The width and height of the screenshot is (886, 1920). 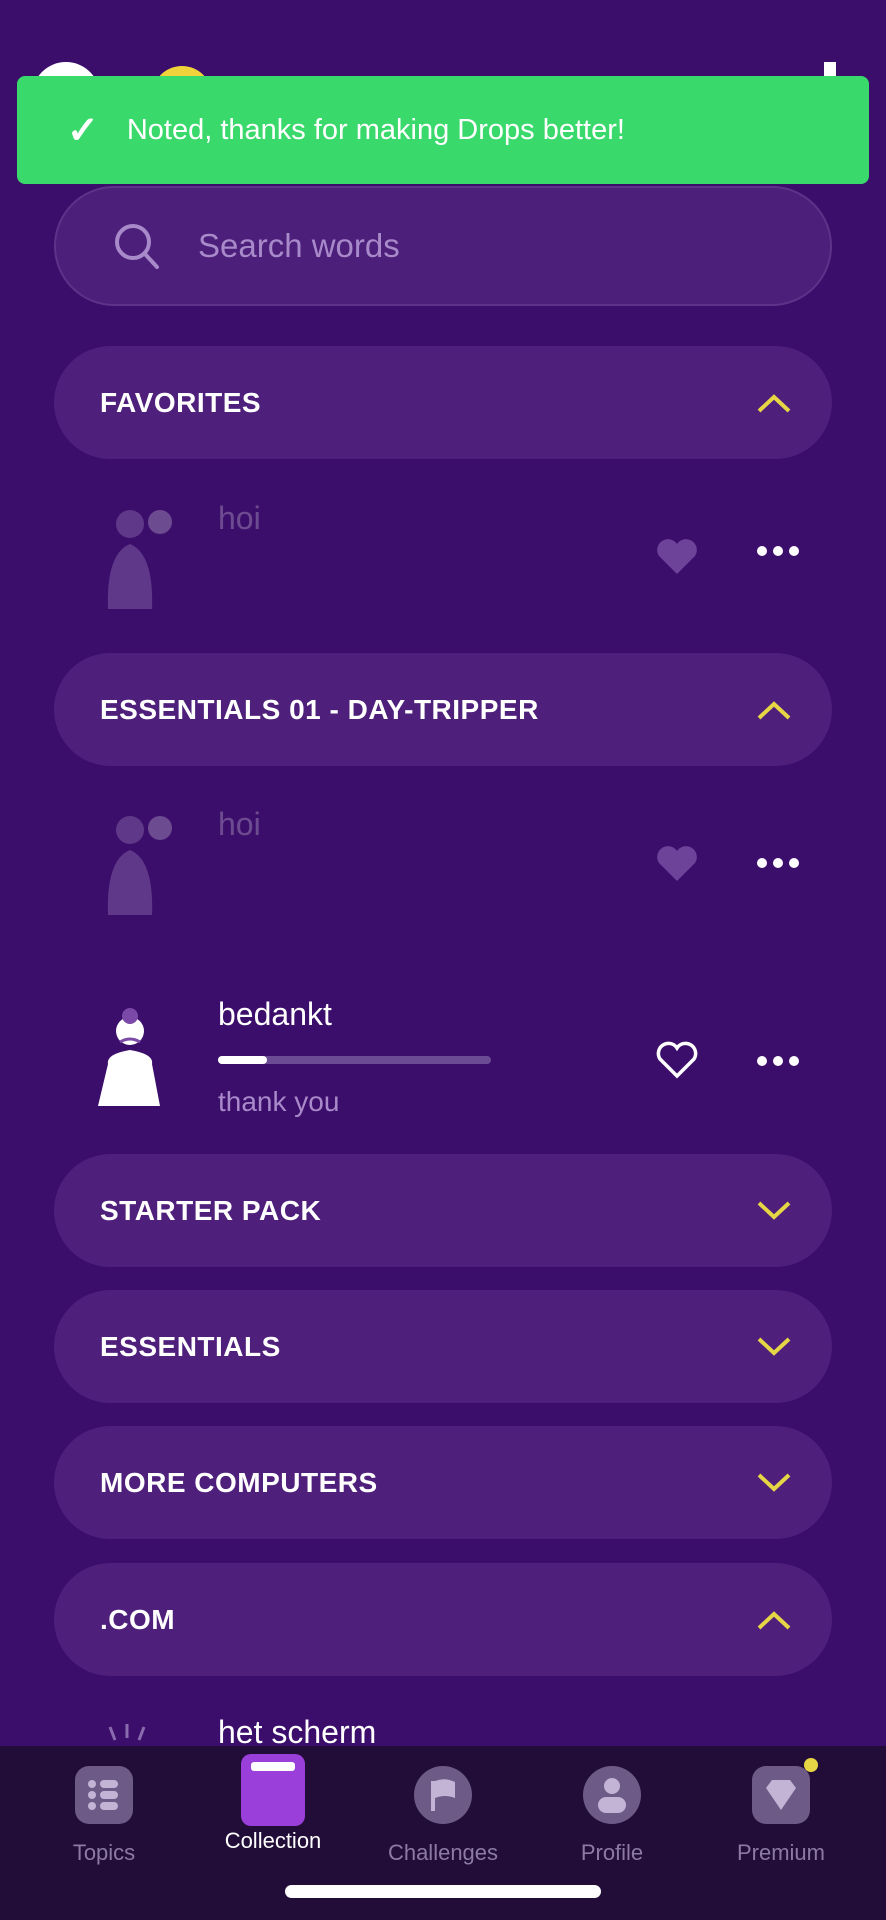 I want to click on translation-label: thank you, so click(x=279, y=1101).